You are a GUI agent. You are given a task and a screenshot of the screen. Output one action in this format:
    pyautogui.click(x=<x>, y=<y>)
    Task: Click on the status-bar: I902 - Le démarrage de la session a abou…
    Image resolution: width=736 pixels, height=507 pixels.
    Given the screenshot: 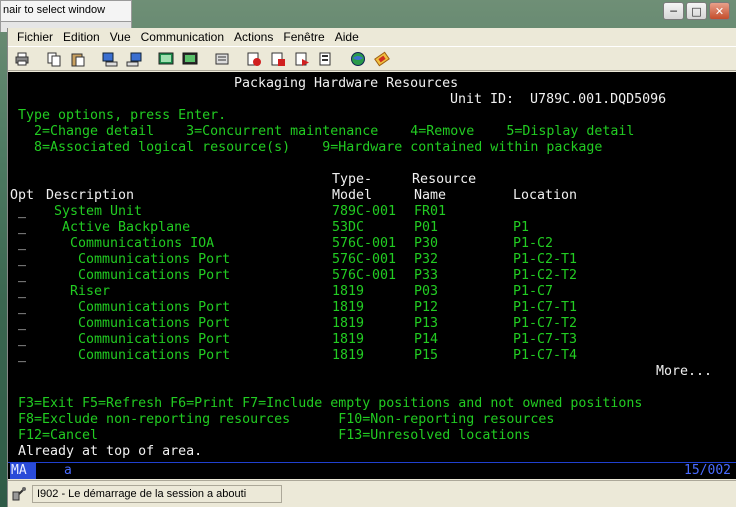 What is the action you would take?
    pyautogui.click(x=372, y=493)
    